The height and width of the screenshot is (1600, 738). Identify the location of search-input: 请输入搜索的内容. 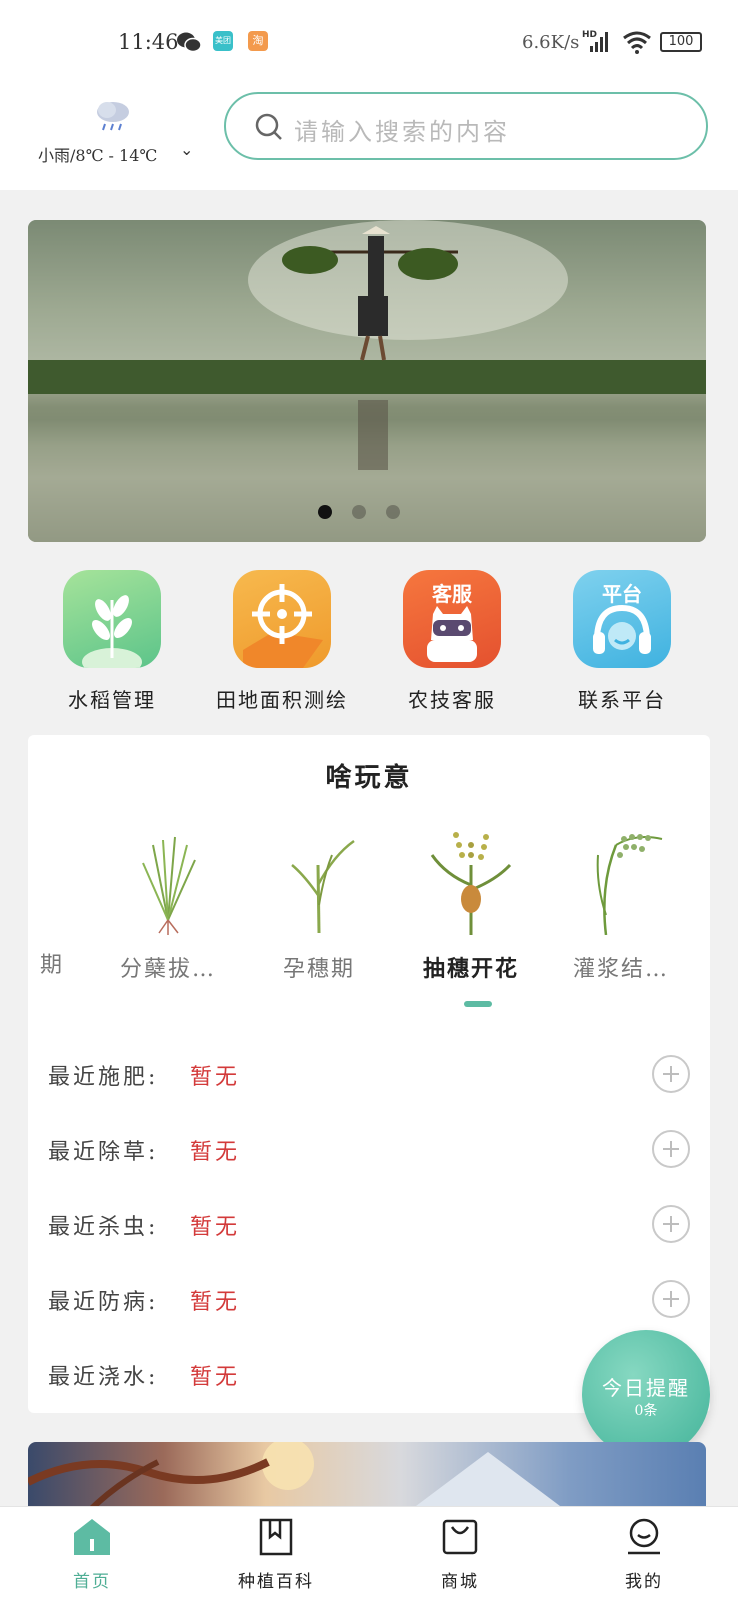
(466, 126).